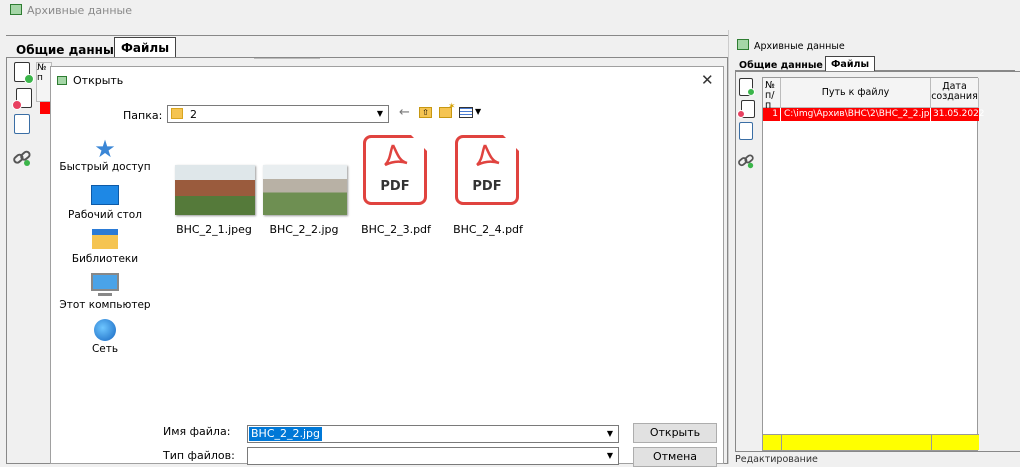 This screenshot has height=467, width=1020. I want to click on right-app-icon, so click(743, 44).